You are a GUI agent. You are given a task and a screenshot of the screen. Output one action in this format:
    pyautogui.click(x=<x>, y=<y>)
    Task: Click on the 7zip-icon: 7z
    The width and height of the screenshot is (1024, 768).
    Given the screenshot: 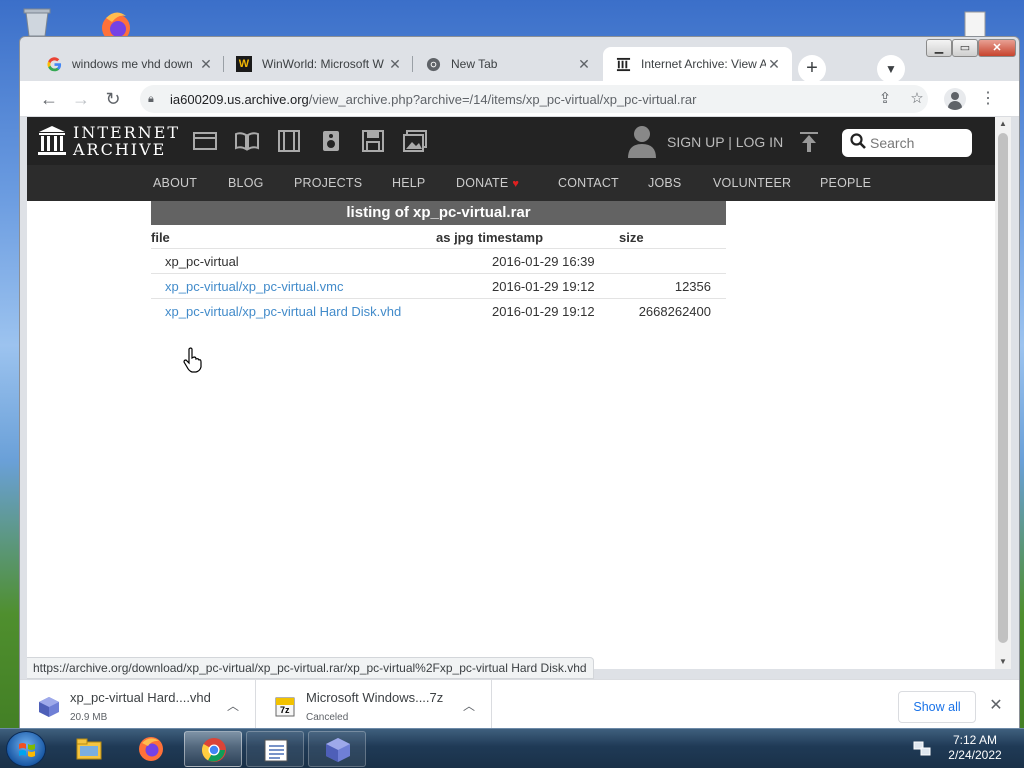 What is the action you would take?
    pyautogui.click(x=285, y=707)
    